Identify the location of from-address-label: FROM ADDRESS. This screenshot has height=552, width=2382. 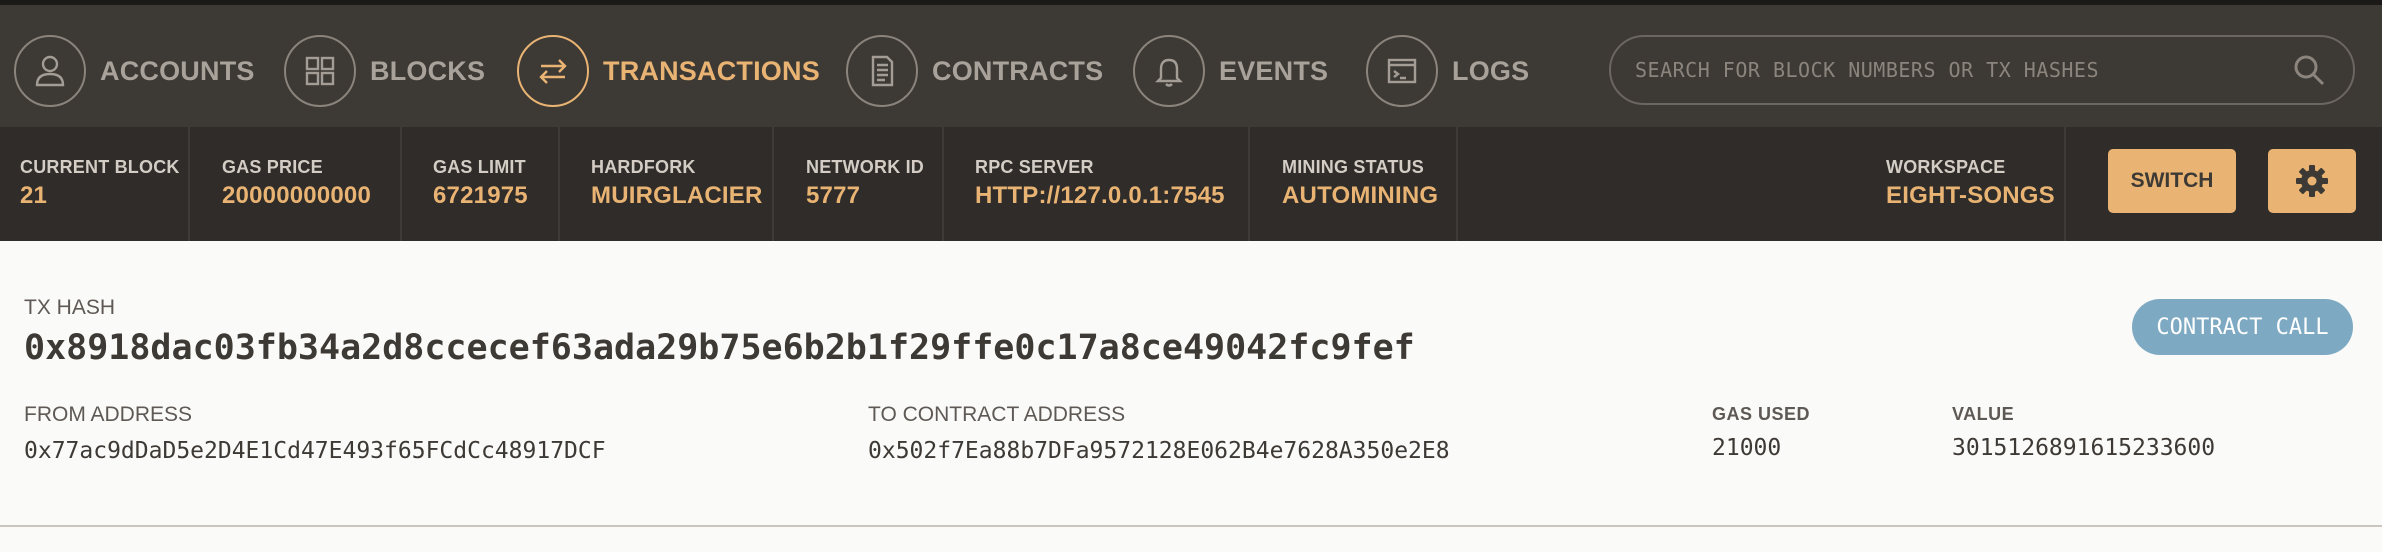
(108, 414).